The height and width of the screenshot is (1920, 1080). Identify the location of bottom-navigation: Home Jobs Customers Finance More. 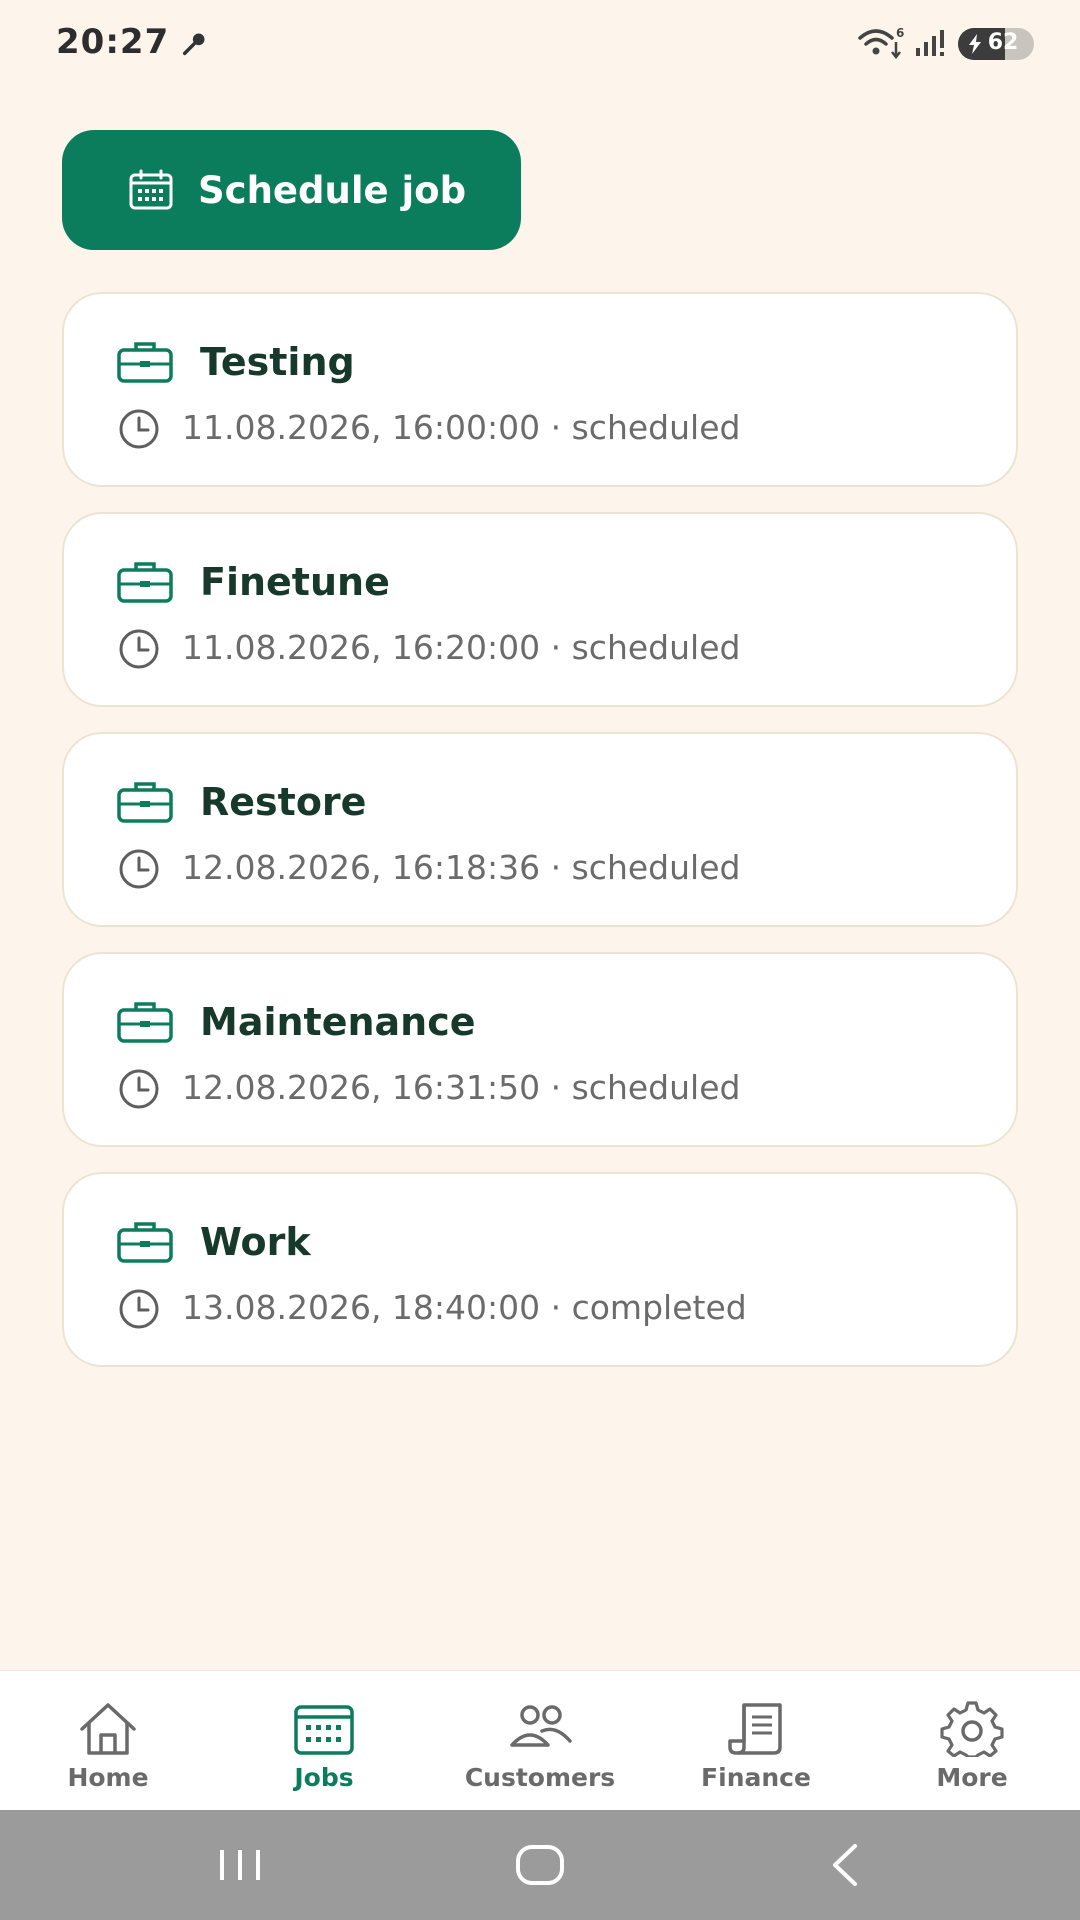
(540, 1740).